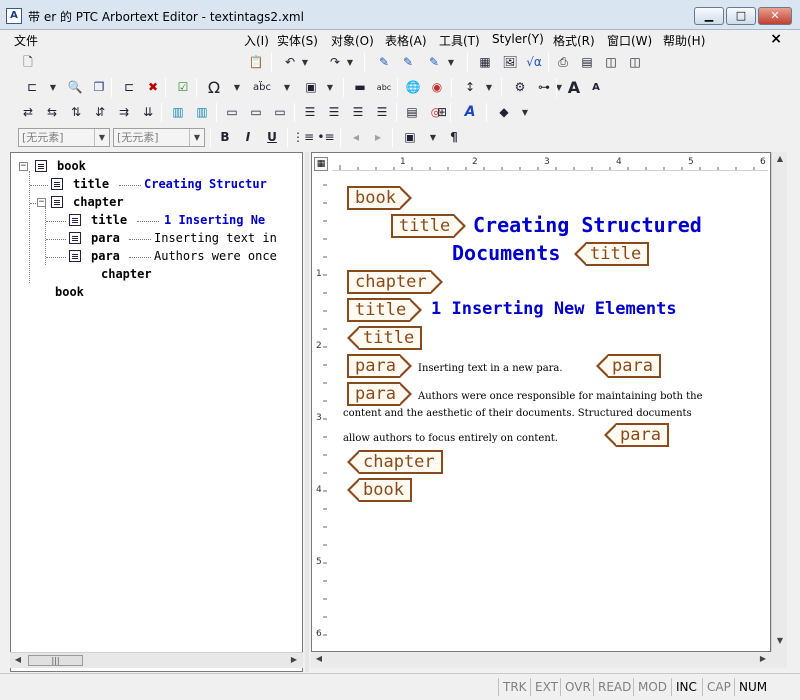  What do you see at coordinates (307, 412) in the screenshot?
I see `pane-splitter` at bounding box center [307, 412].